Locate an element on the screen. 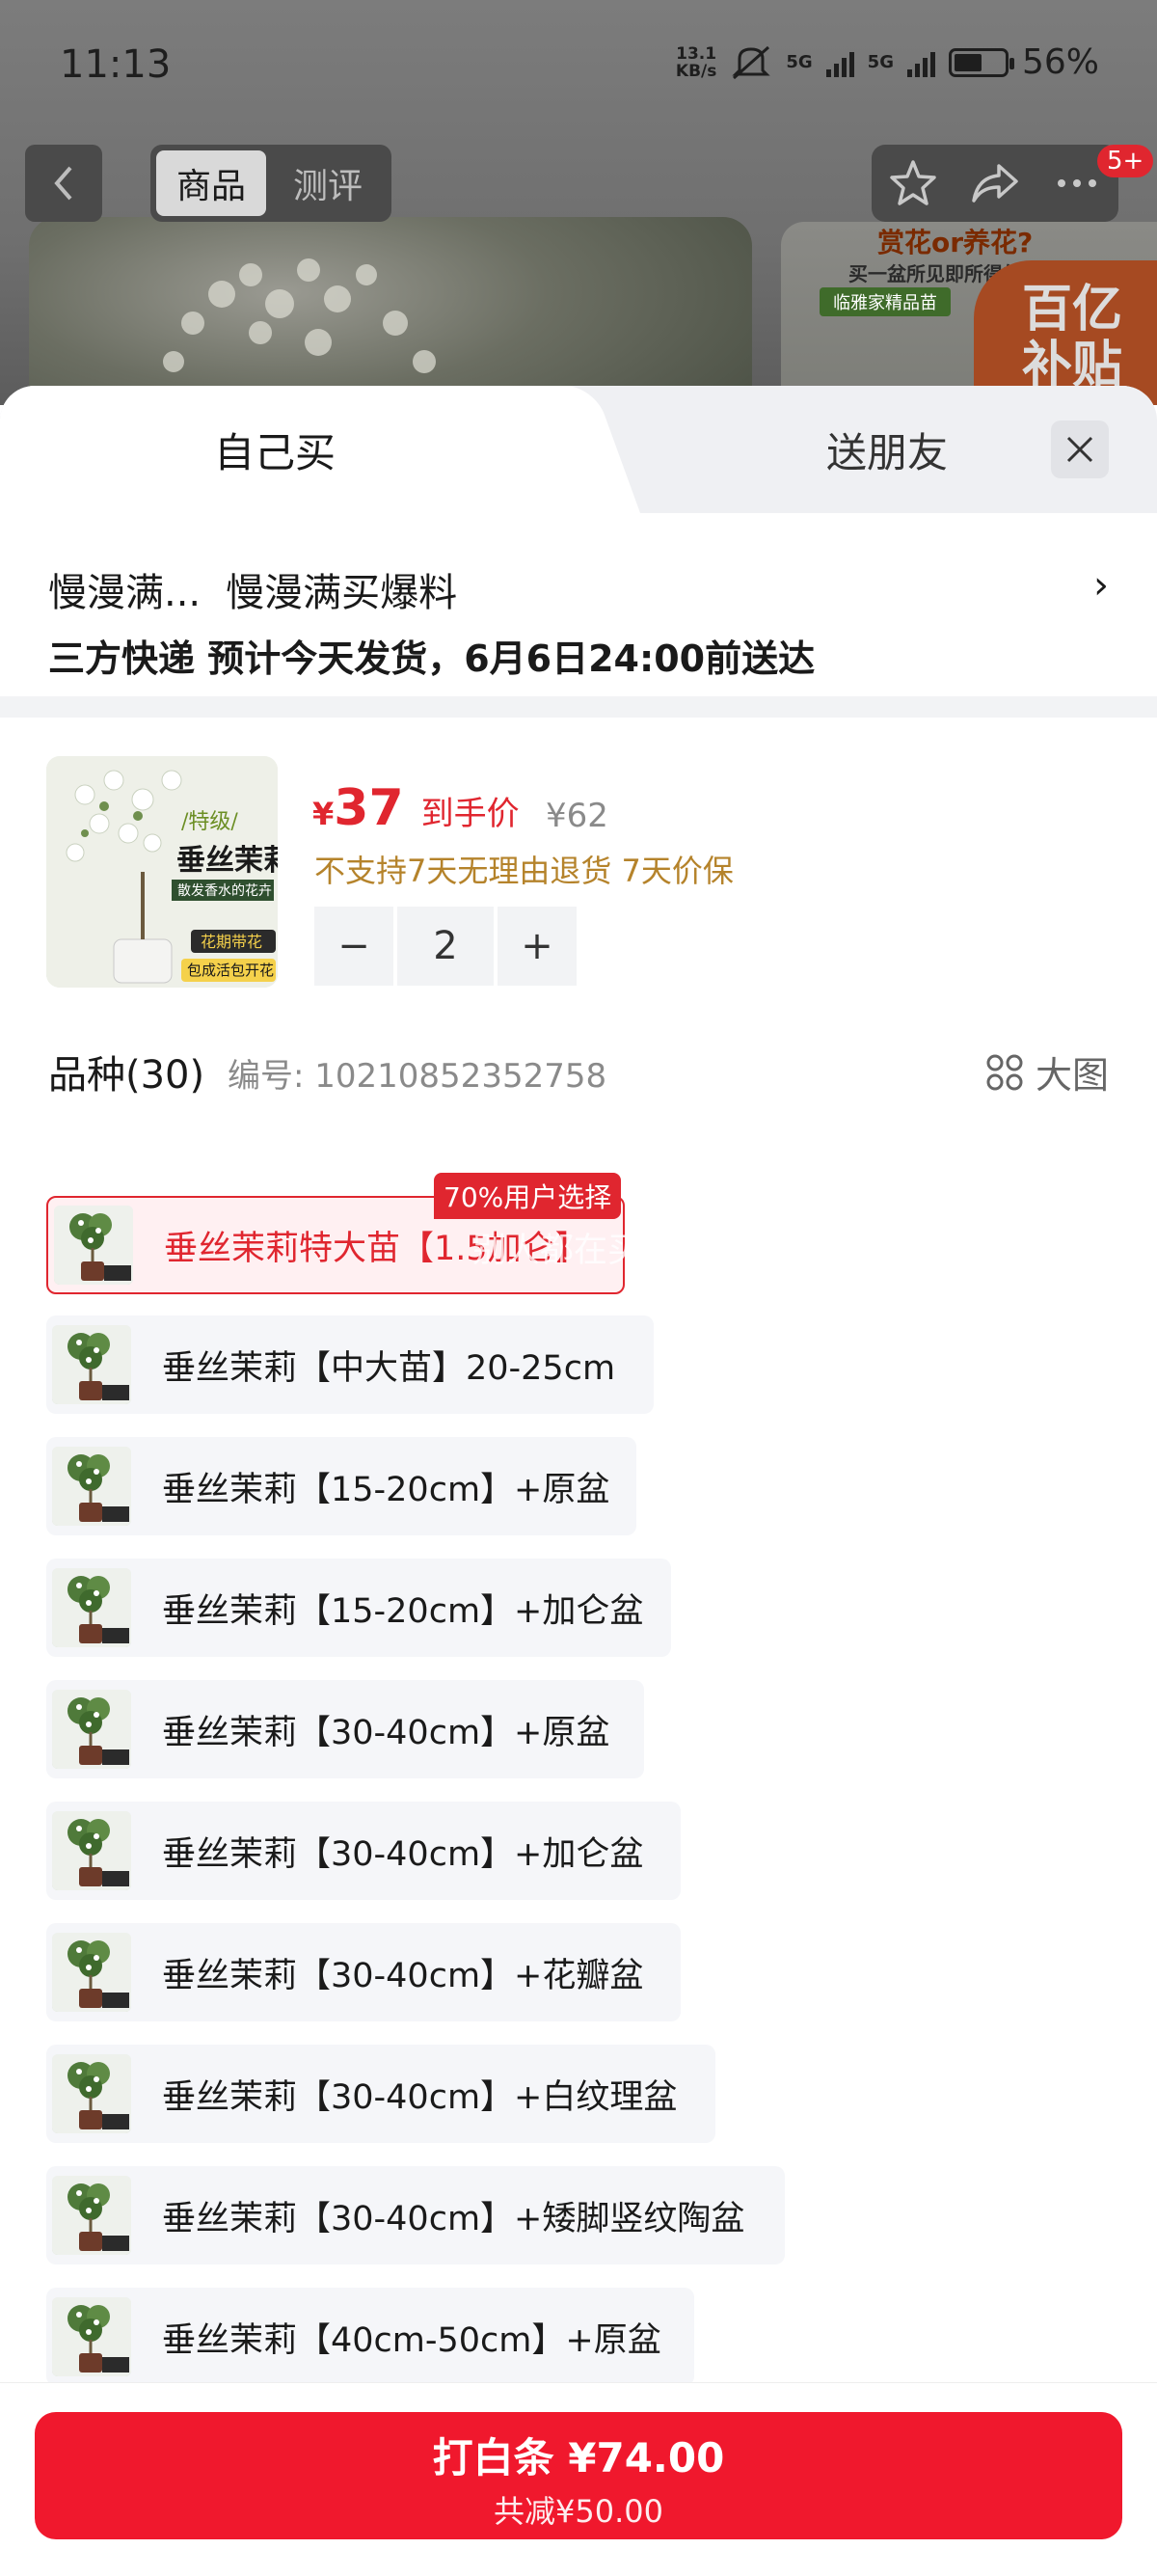  variant-option: 垂丝茉莉【15-20cm】+加仑盆 is located at coordinates (358, 1608).